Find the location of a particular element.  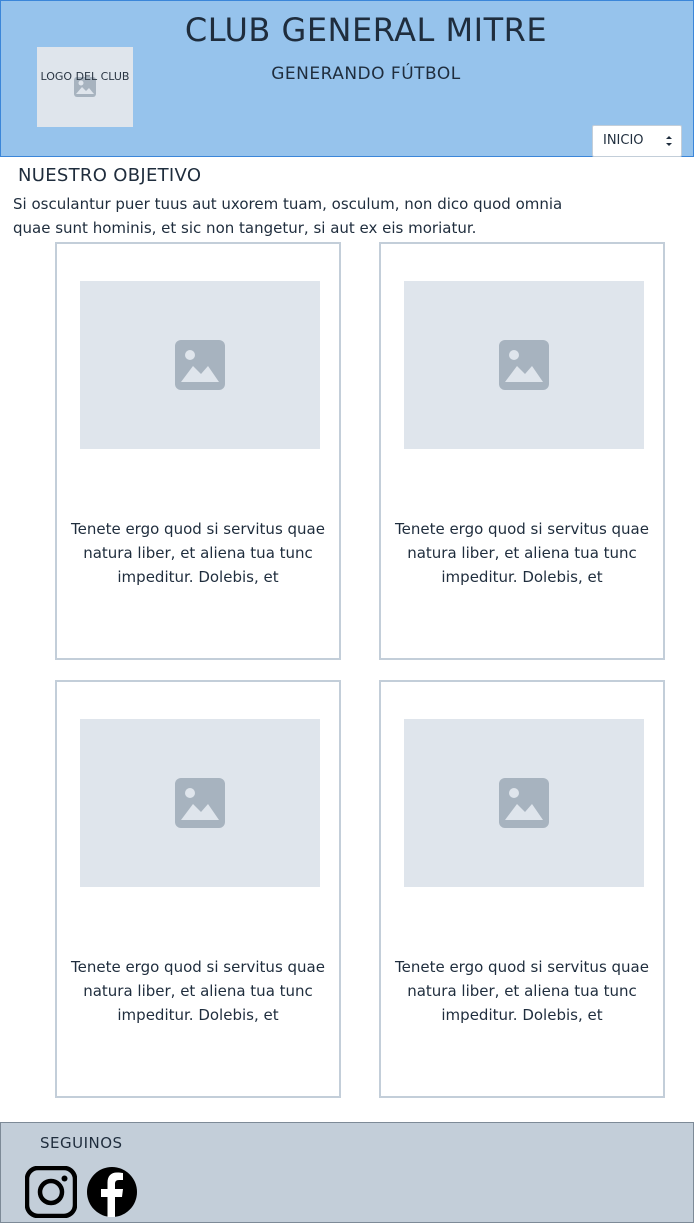

site-title: CLUB GENERAL MITRE is located at coordinates (366, 30).